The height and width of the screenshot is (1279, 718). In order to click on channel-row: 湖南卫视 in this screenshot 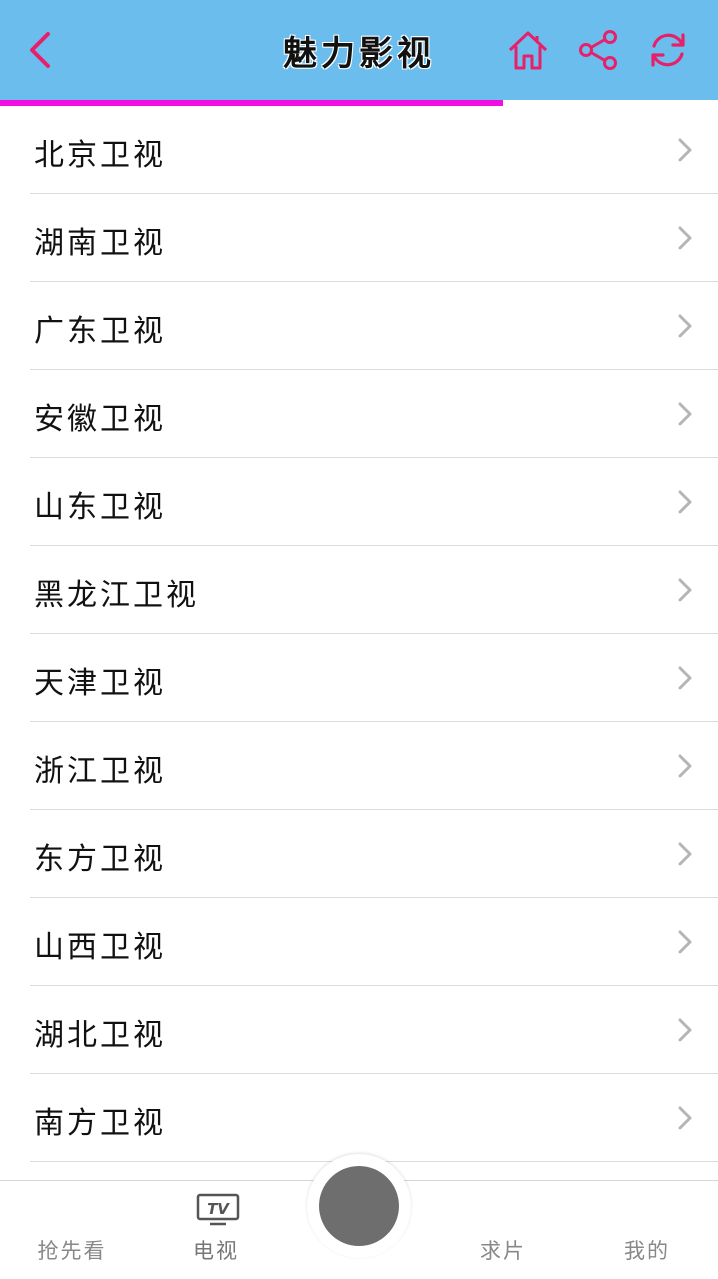, I will do `click(374, 238)`.